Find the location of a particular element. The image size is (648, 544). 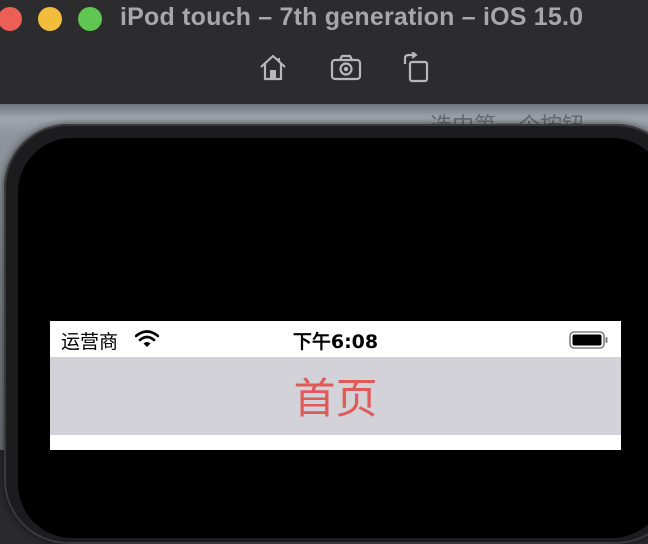

nav-title: 首页 is located at coordinates (335, 398).